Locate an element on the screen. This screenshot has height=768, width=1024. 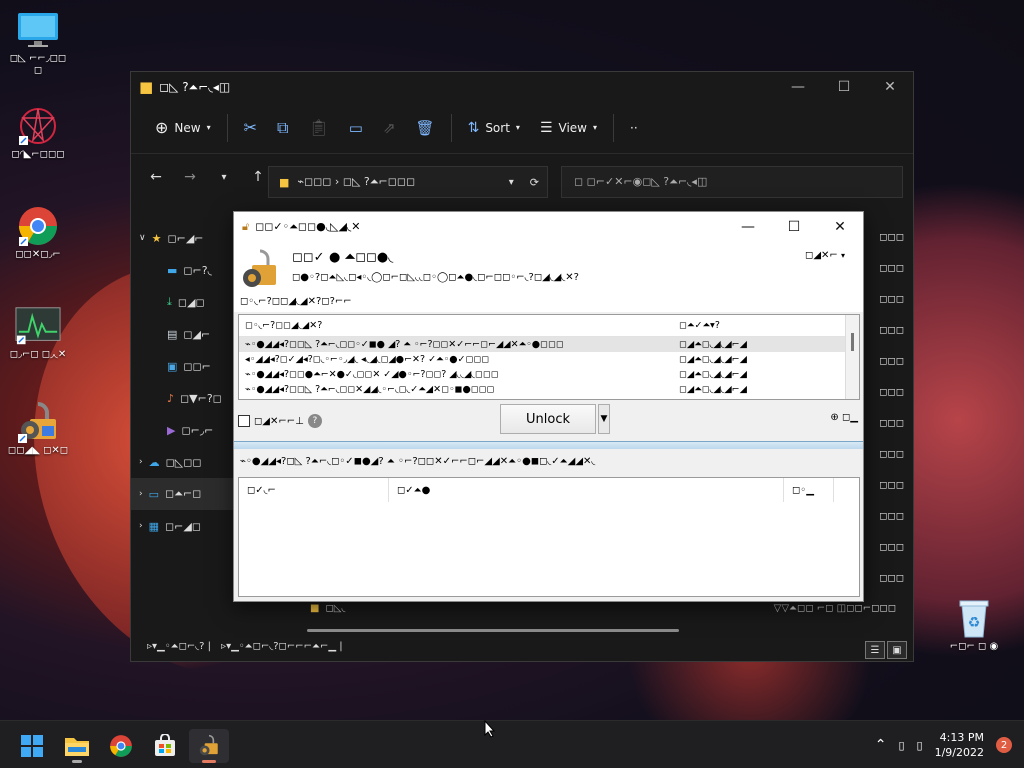
activity-monitor-icon is located at coordinates (38, 326).